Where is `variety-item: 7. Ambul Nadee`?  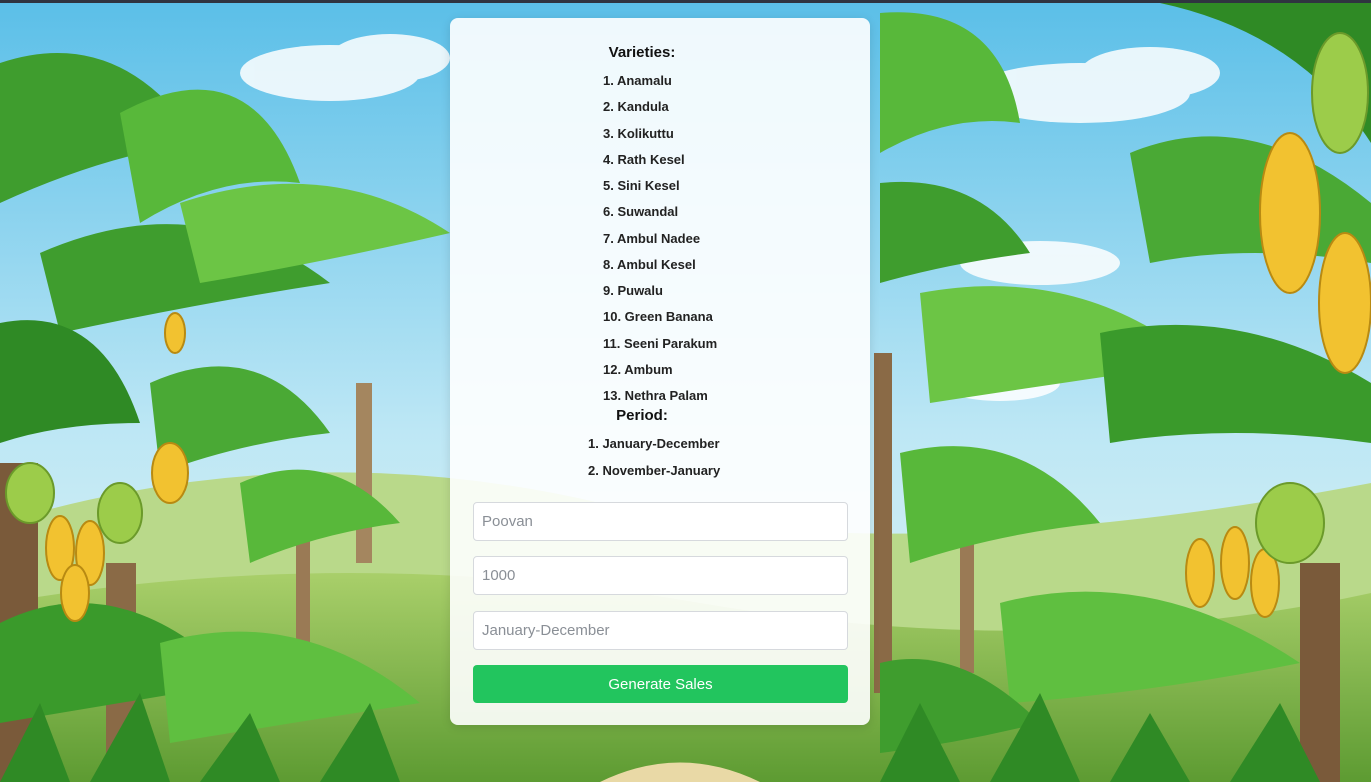 variety-item: 7. Ambul Nadee is located at coordinates (652, 238).